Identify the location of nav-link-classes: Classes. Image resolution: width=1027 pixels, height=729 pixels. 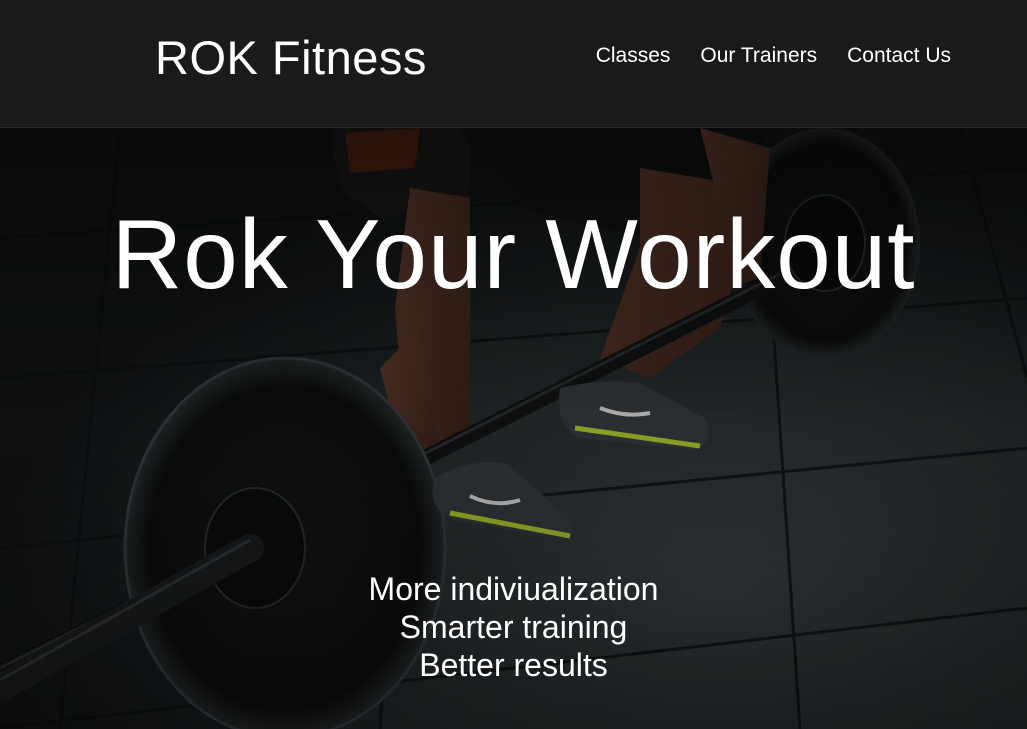
(633, 56).